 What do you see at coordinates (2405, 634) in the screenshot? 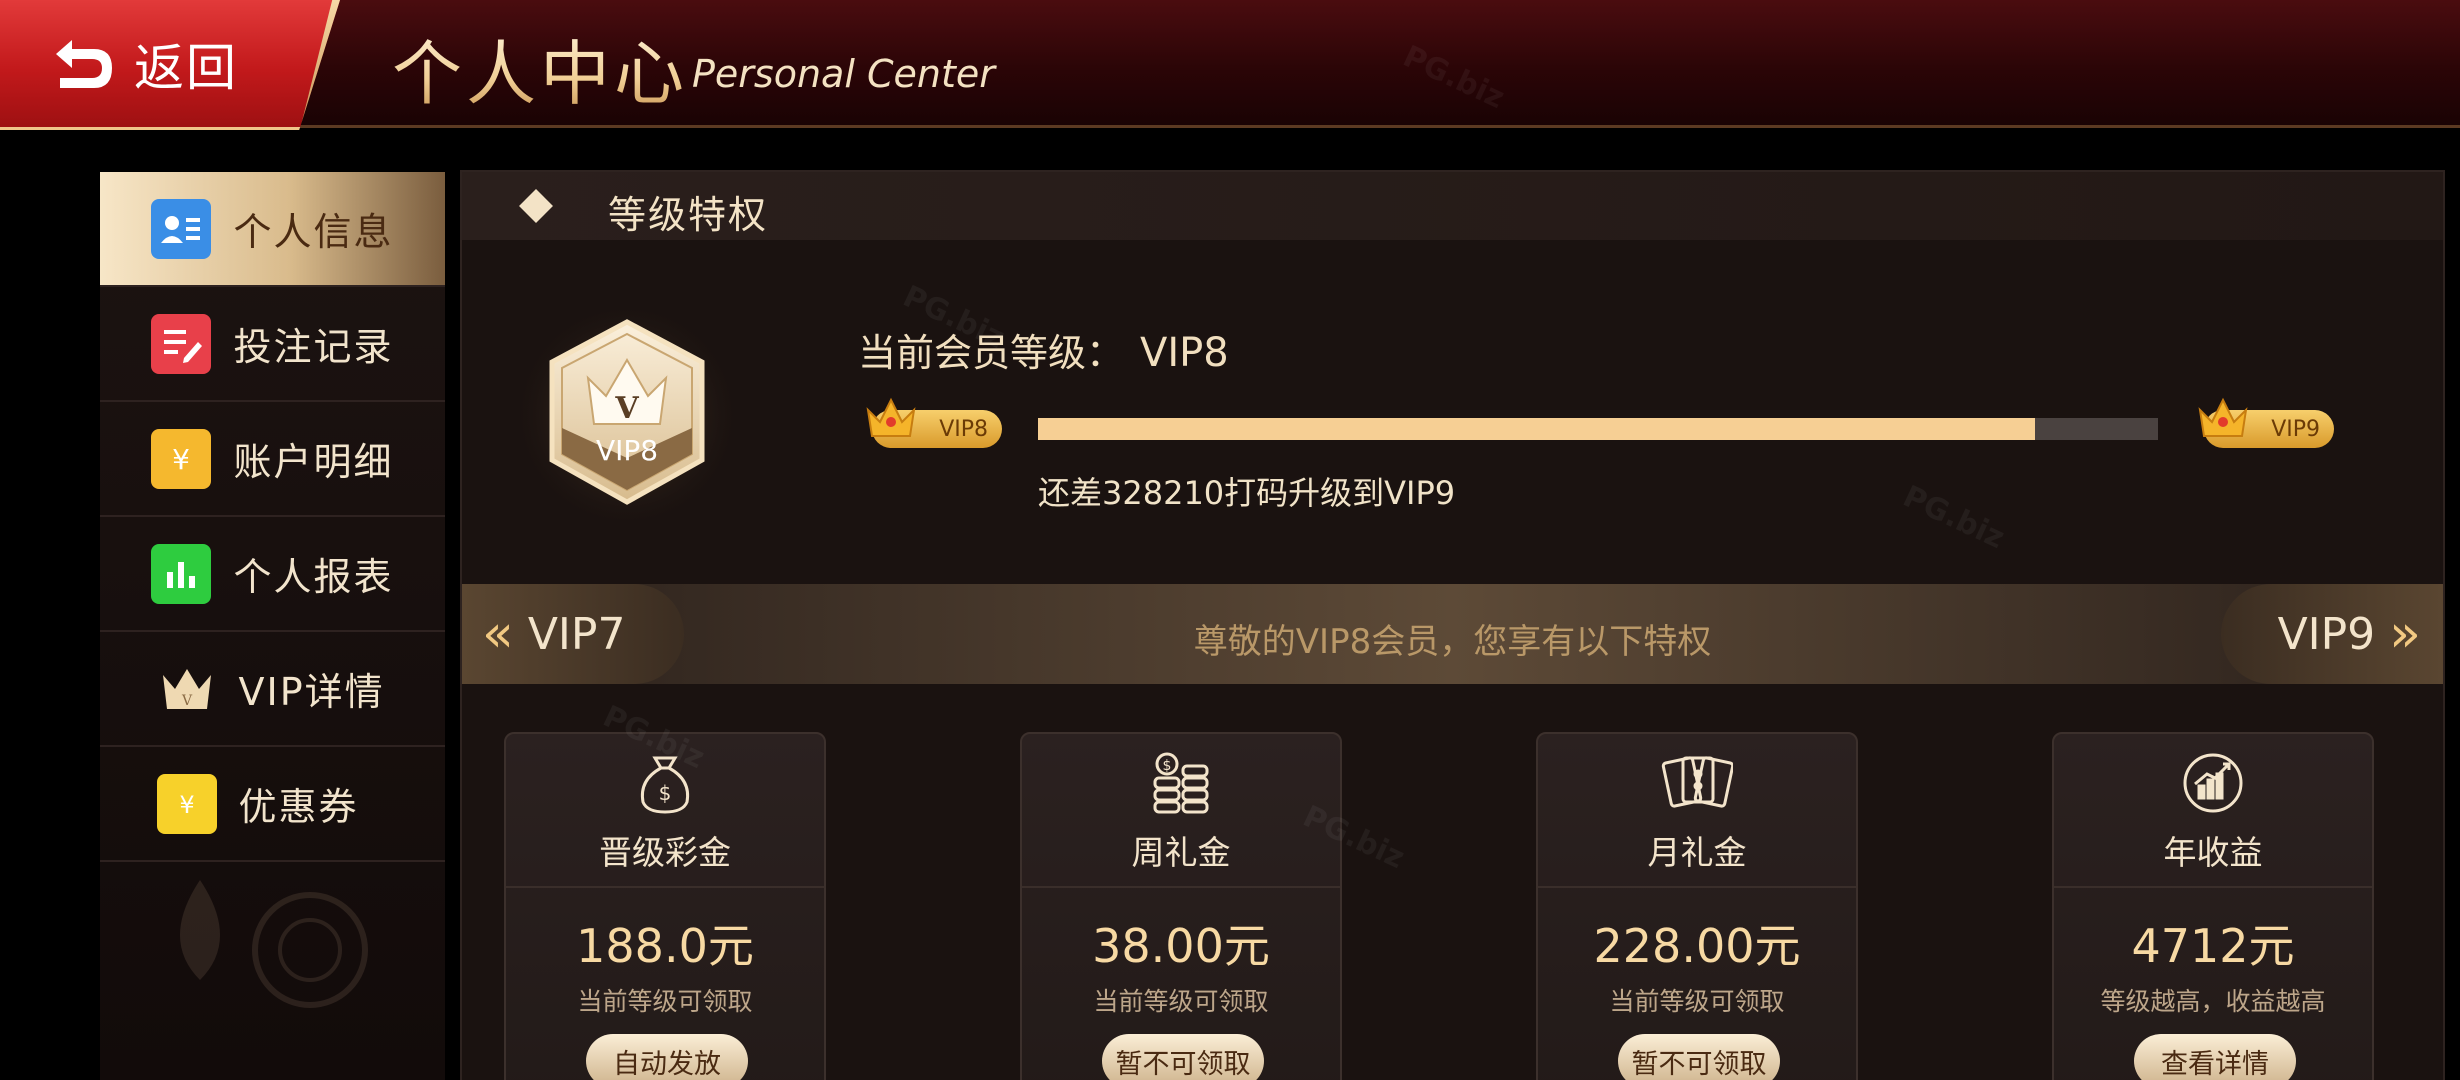
I see `double-chevron-right-icon: »` at bounding box center [2405, 634].